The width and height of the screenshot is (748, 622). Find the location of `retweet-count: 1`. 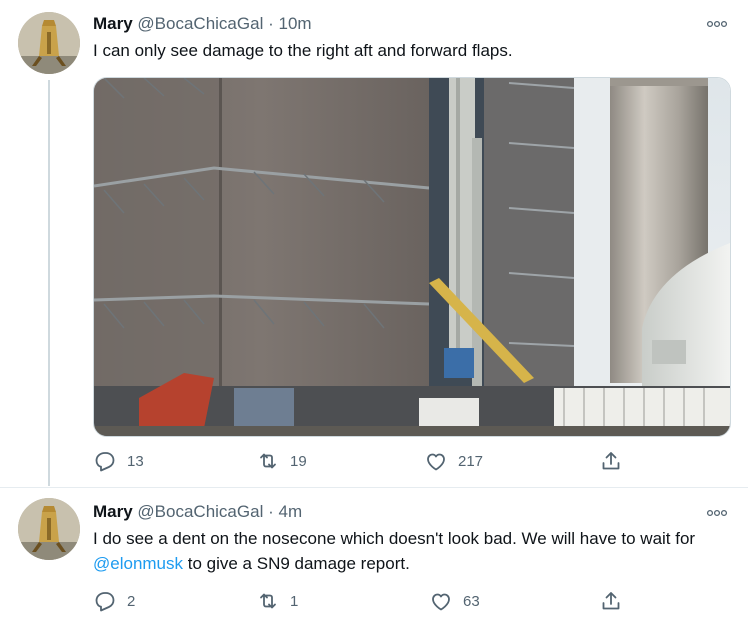

retweet-count: 1 is located at coordinates (294, 601).